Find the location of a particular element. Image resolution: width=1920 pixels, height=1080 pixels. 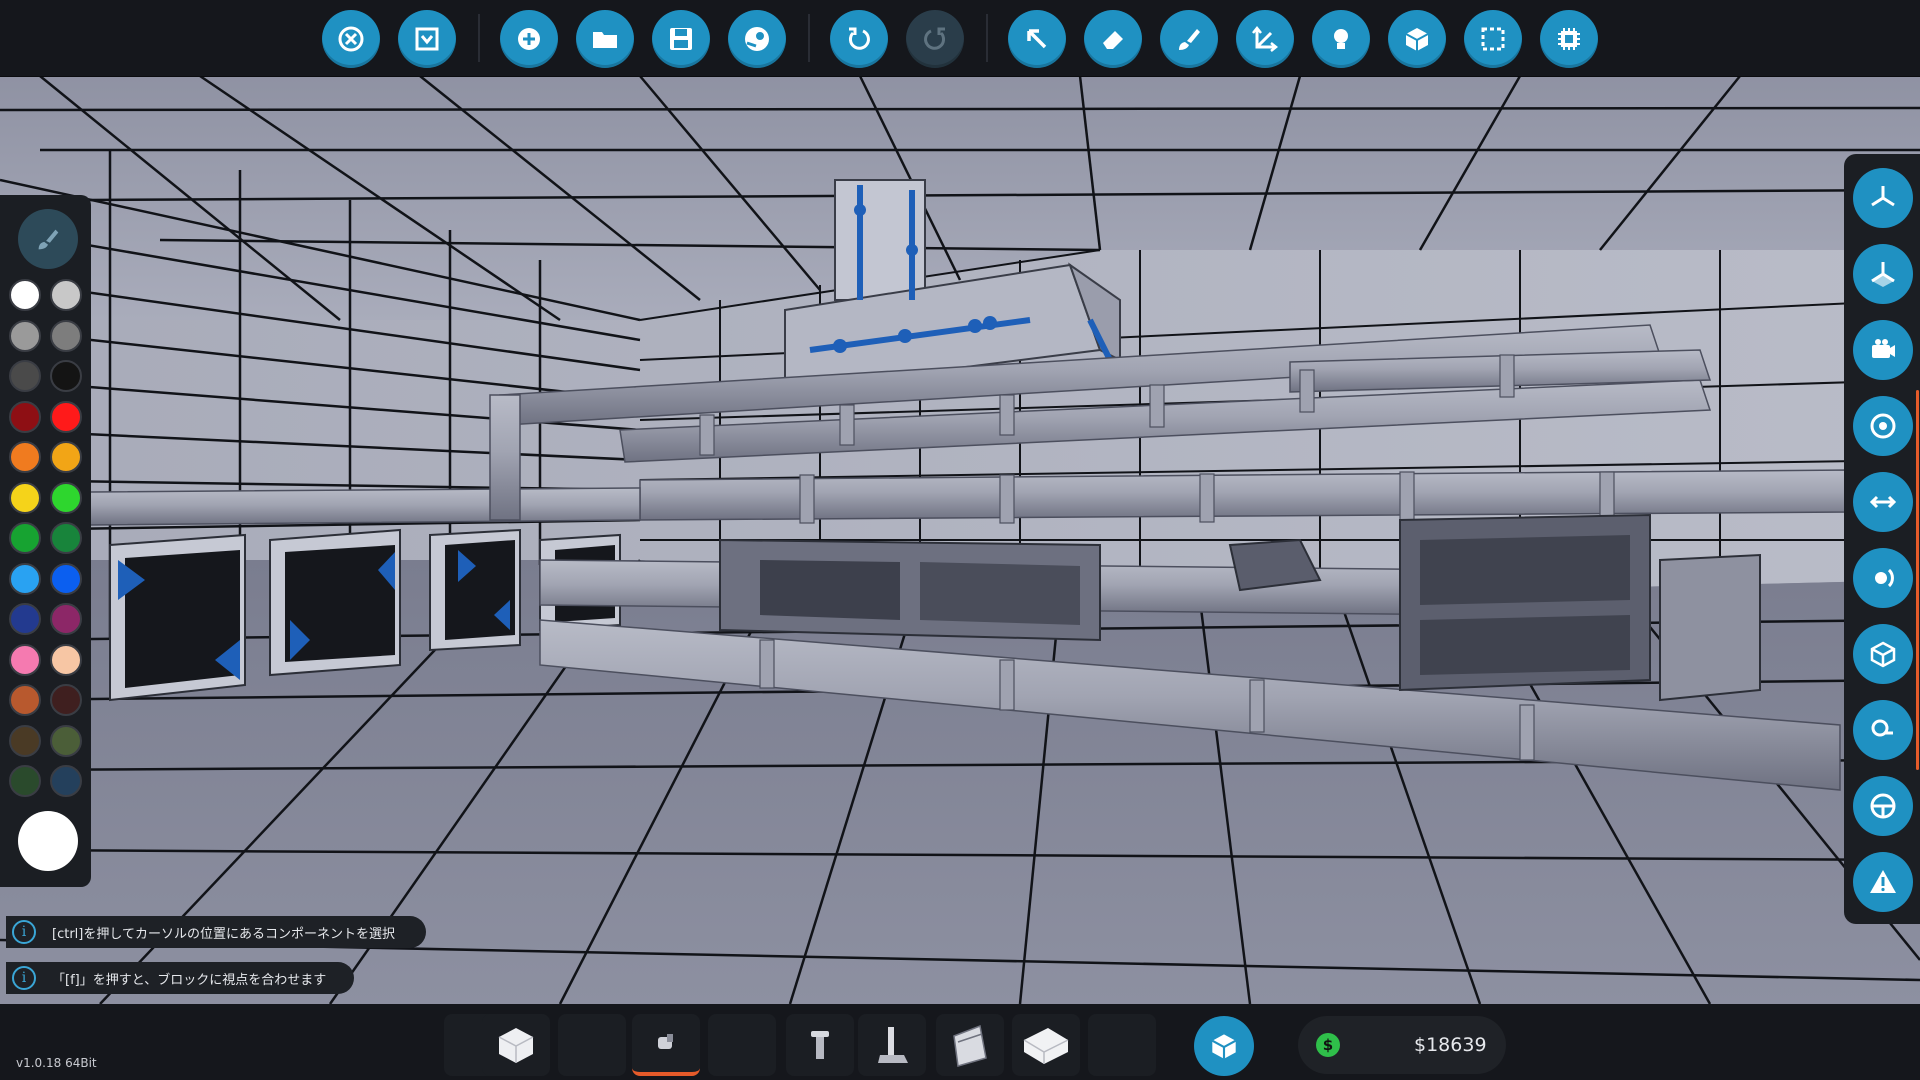

center-view-button is located at coordinates (1883, 426).